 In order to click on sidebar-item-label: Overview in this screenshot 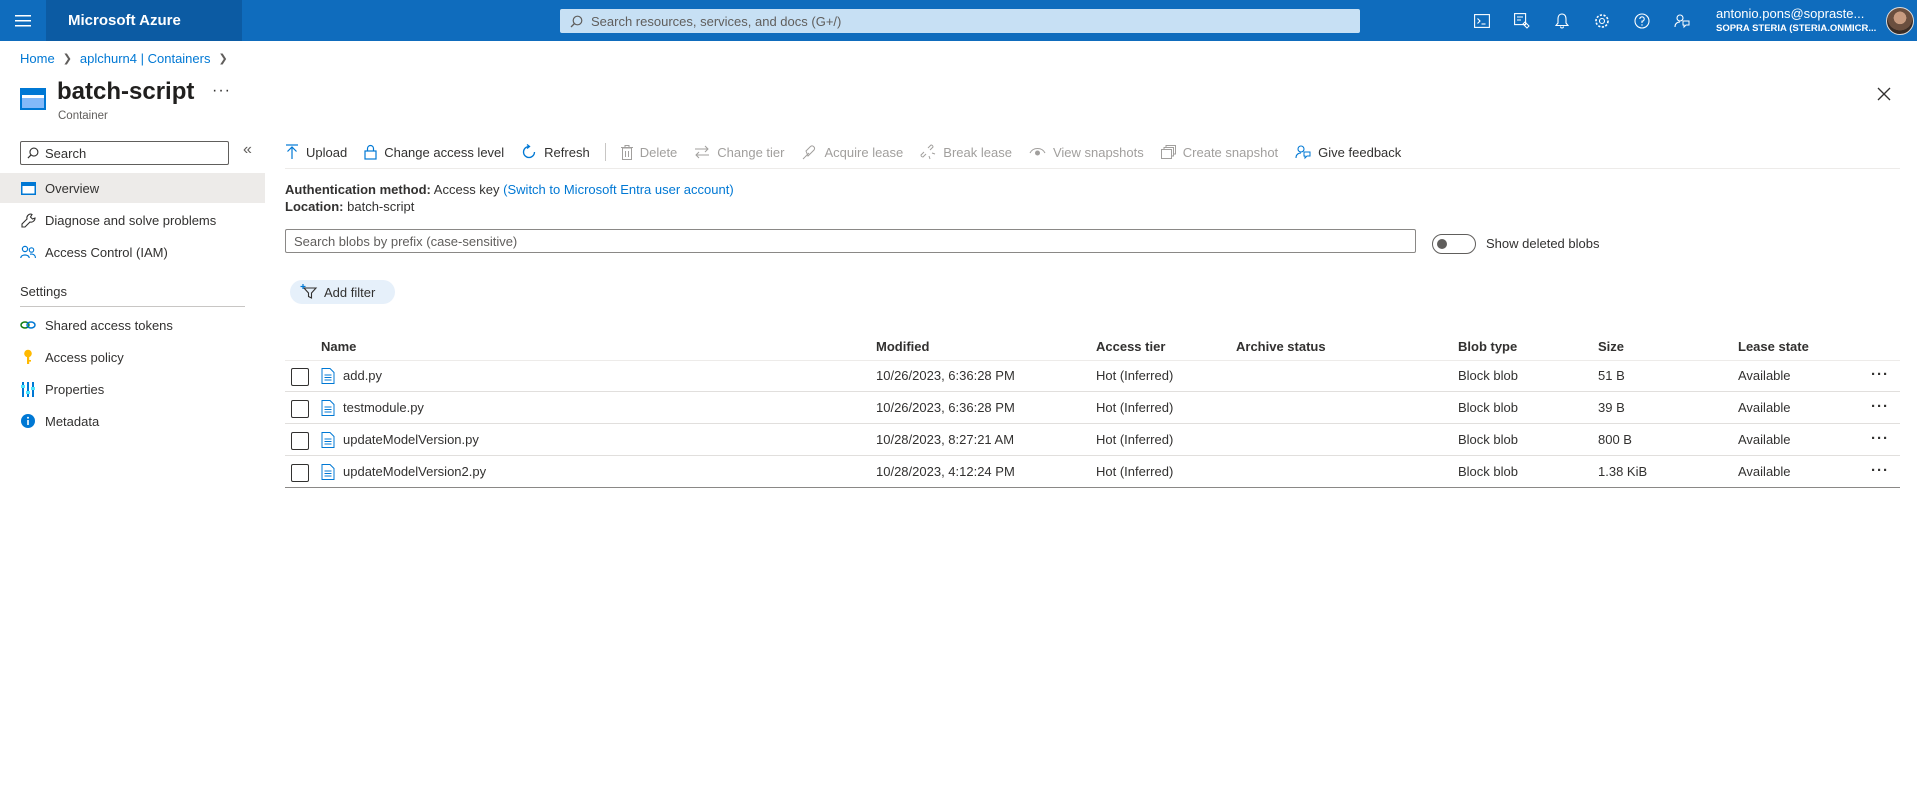, I will do `click(72, 188)`.